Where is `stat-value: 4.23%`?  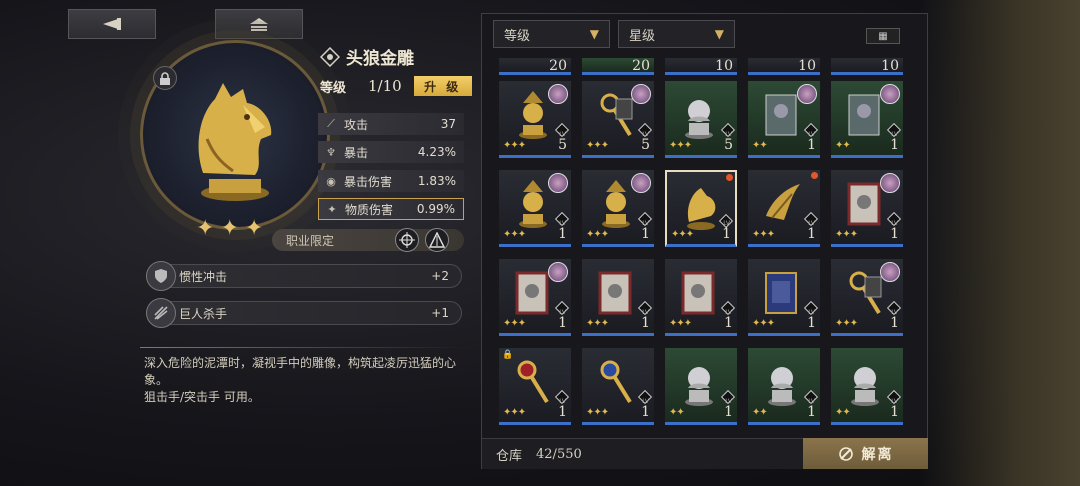 stat-value: 4.23% is located at coordinates (436, 152).